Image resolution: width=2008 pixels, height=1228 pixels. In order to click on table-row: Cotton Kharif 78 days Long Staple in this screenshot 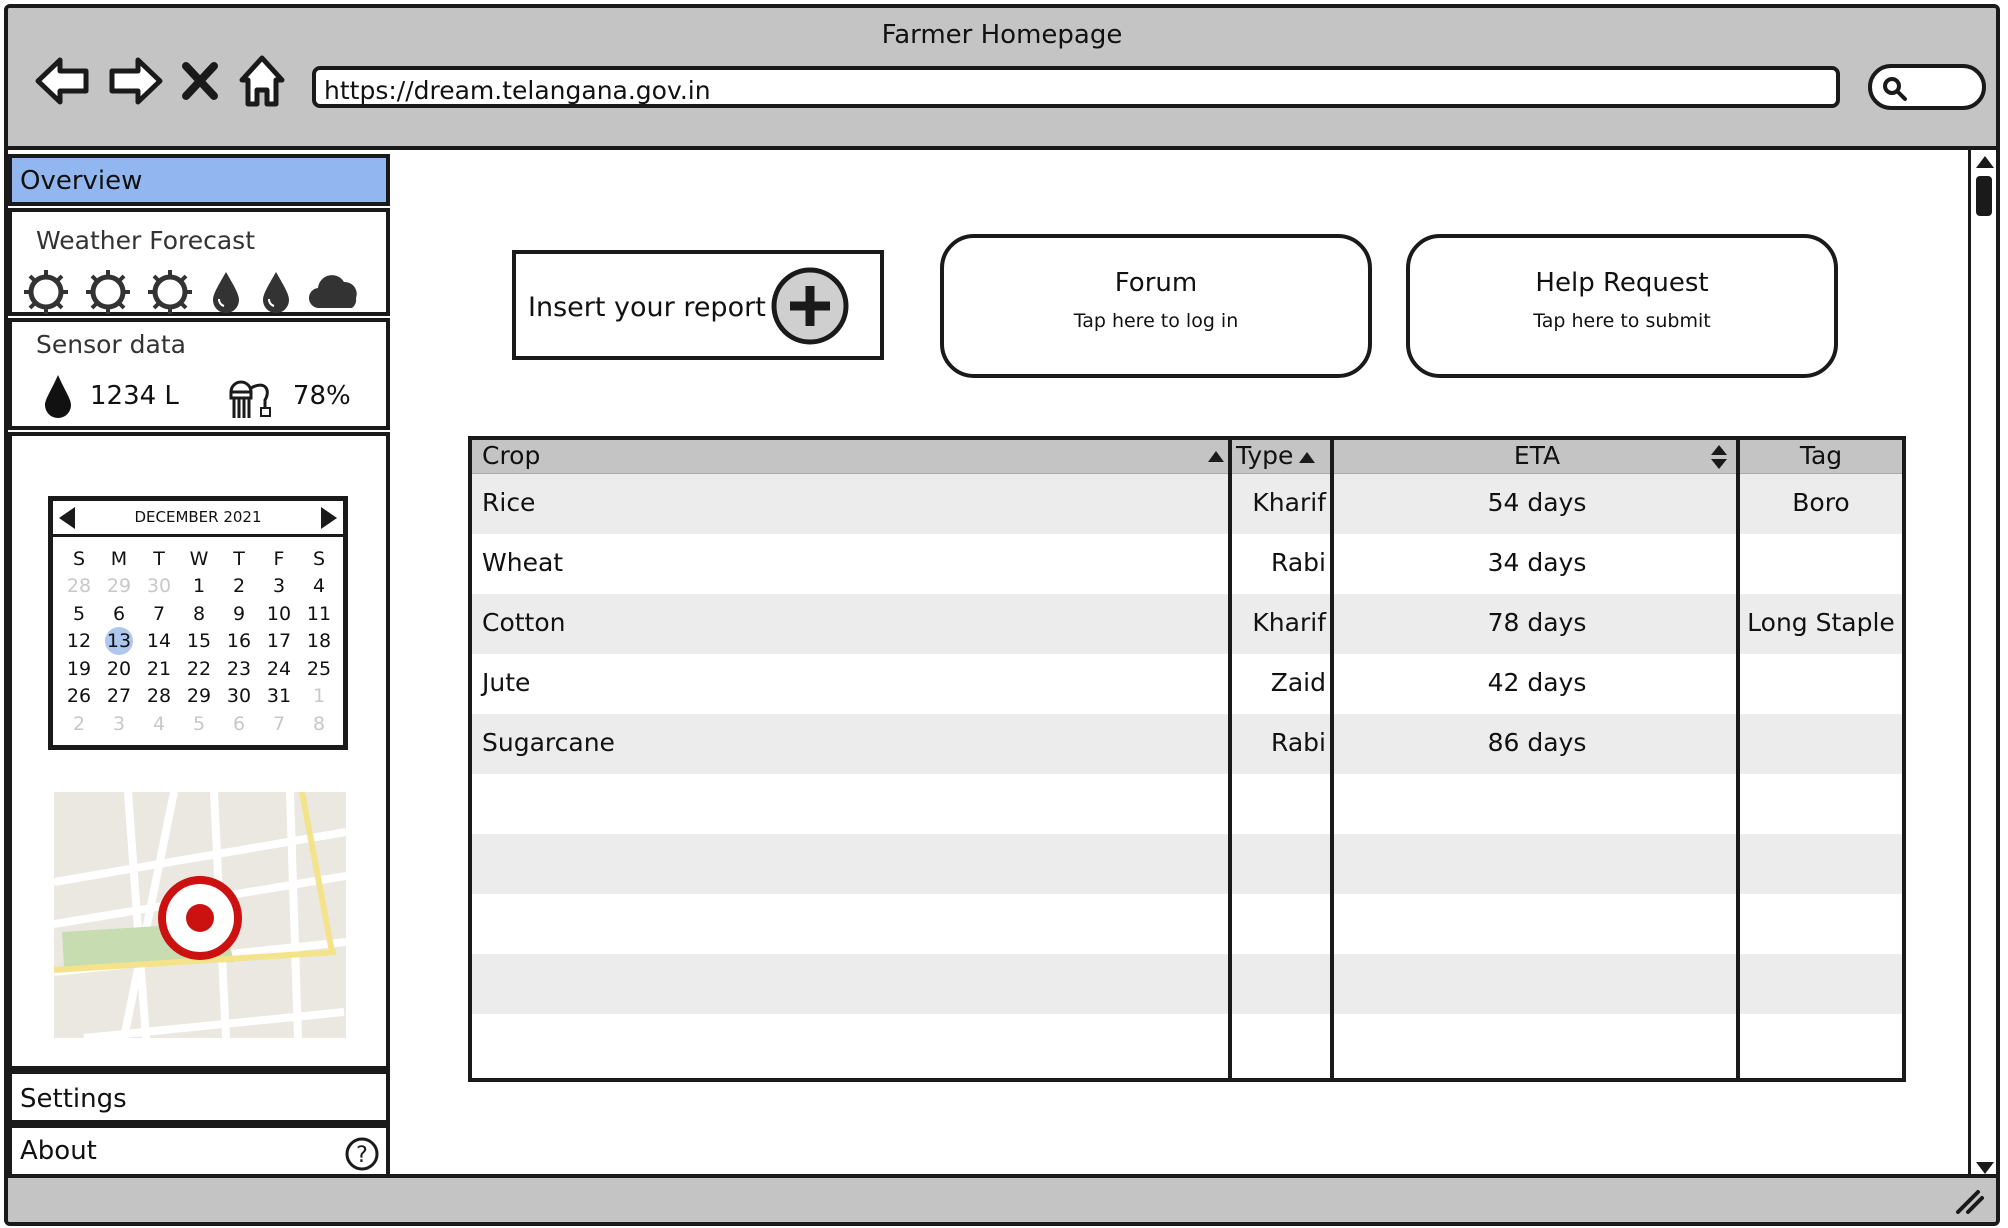, I will do `click(1187, 624)`.